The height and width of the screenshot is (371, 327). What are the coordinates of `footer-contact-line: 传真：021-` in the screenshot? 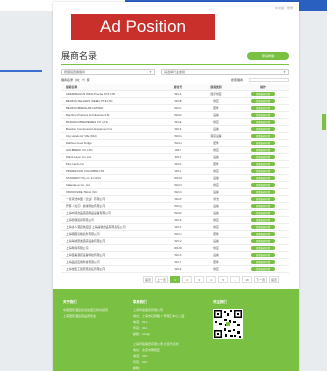 It's located at (141, 328).